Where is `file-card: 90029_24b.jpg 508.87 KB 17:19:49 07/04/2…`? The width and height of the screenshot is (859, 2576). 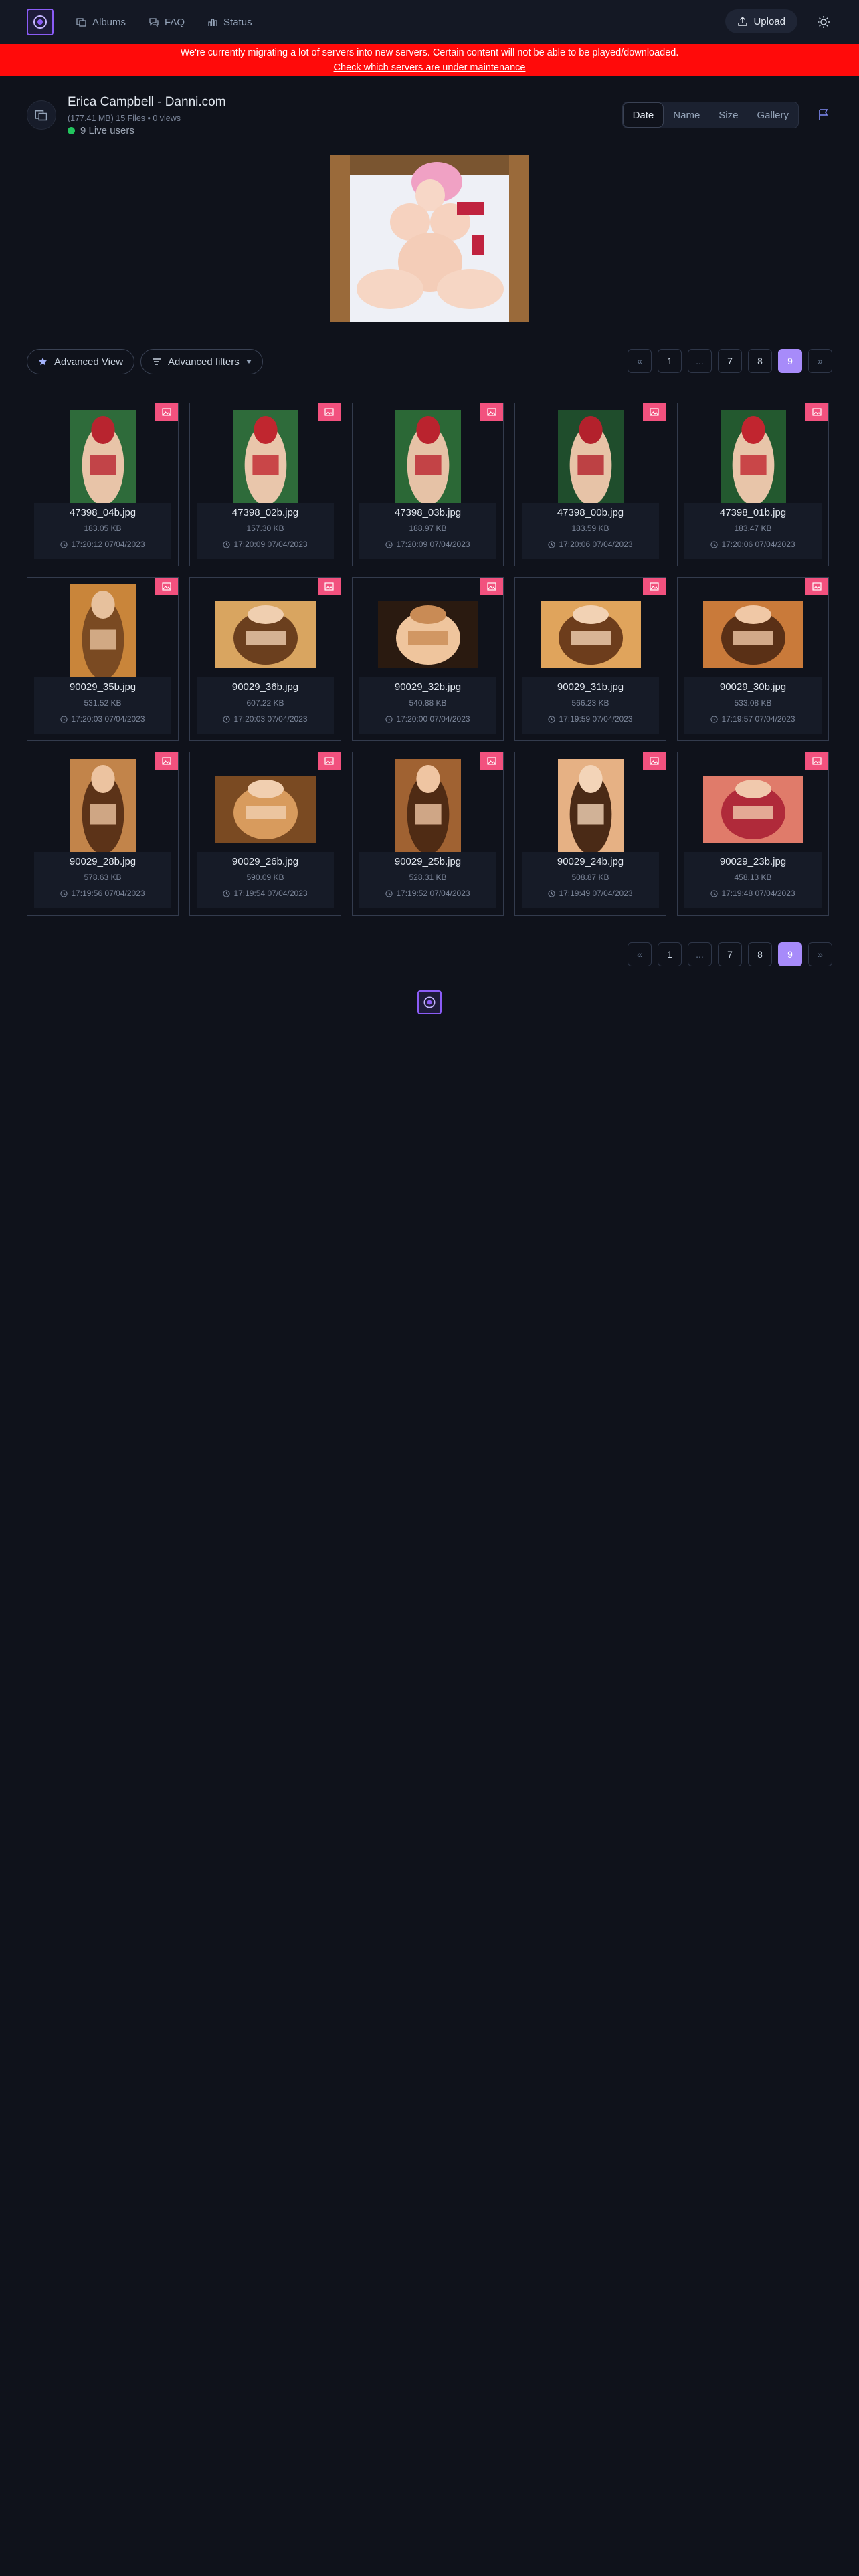
file-card: 90029_24b.jpg 508.87 KB 17:19:49 07/04/2… is located at coordinates (590, 834).